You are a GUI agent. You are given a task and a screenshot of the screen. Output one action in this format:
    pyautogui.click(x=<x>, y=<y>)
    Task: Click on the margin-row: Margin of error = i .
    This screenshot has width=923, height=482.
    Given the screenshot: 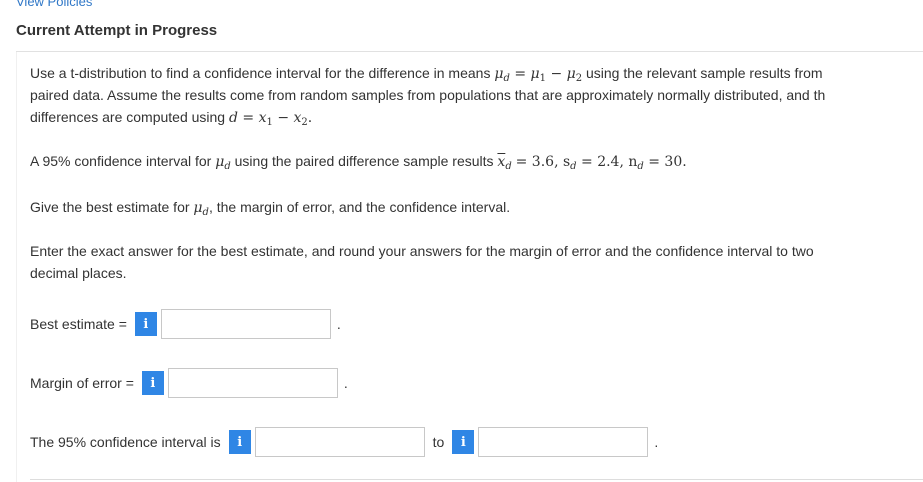 What is the action you would take?
    pyautogui.click(x=189, y=383)
    